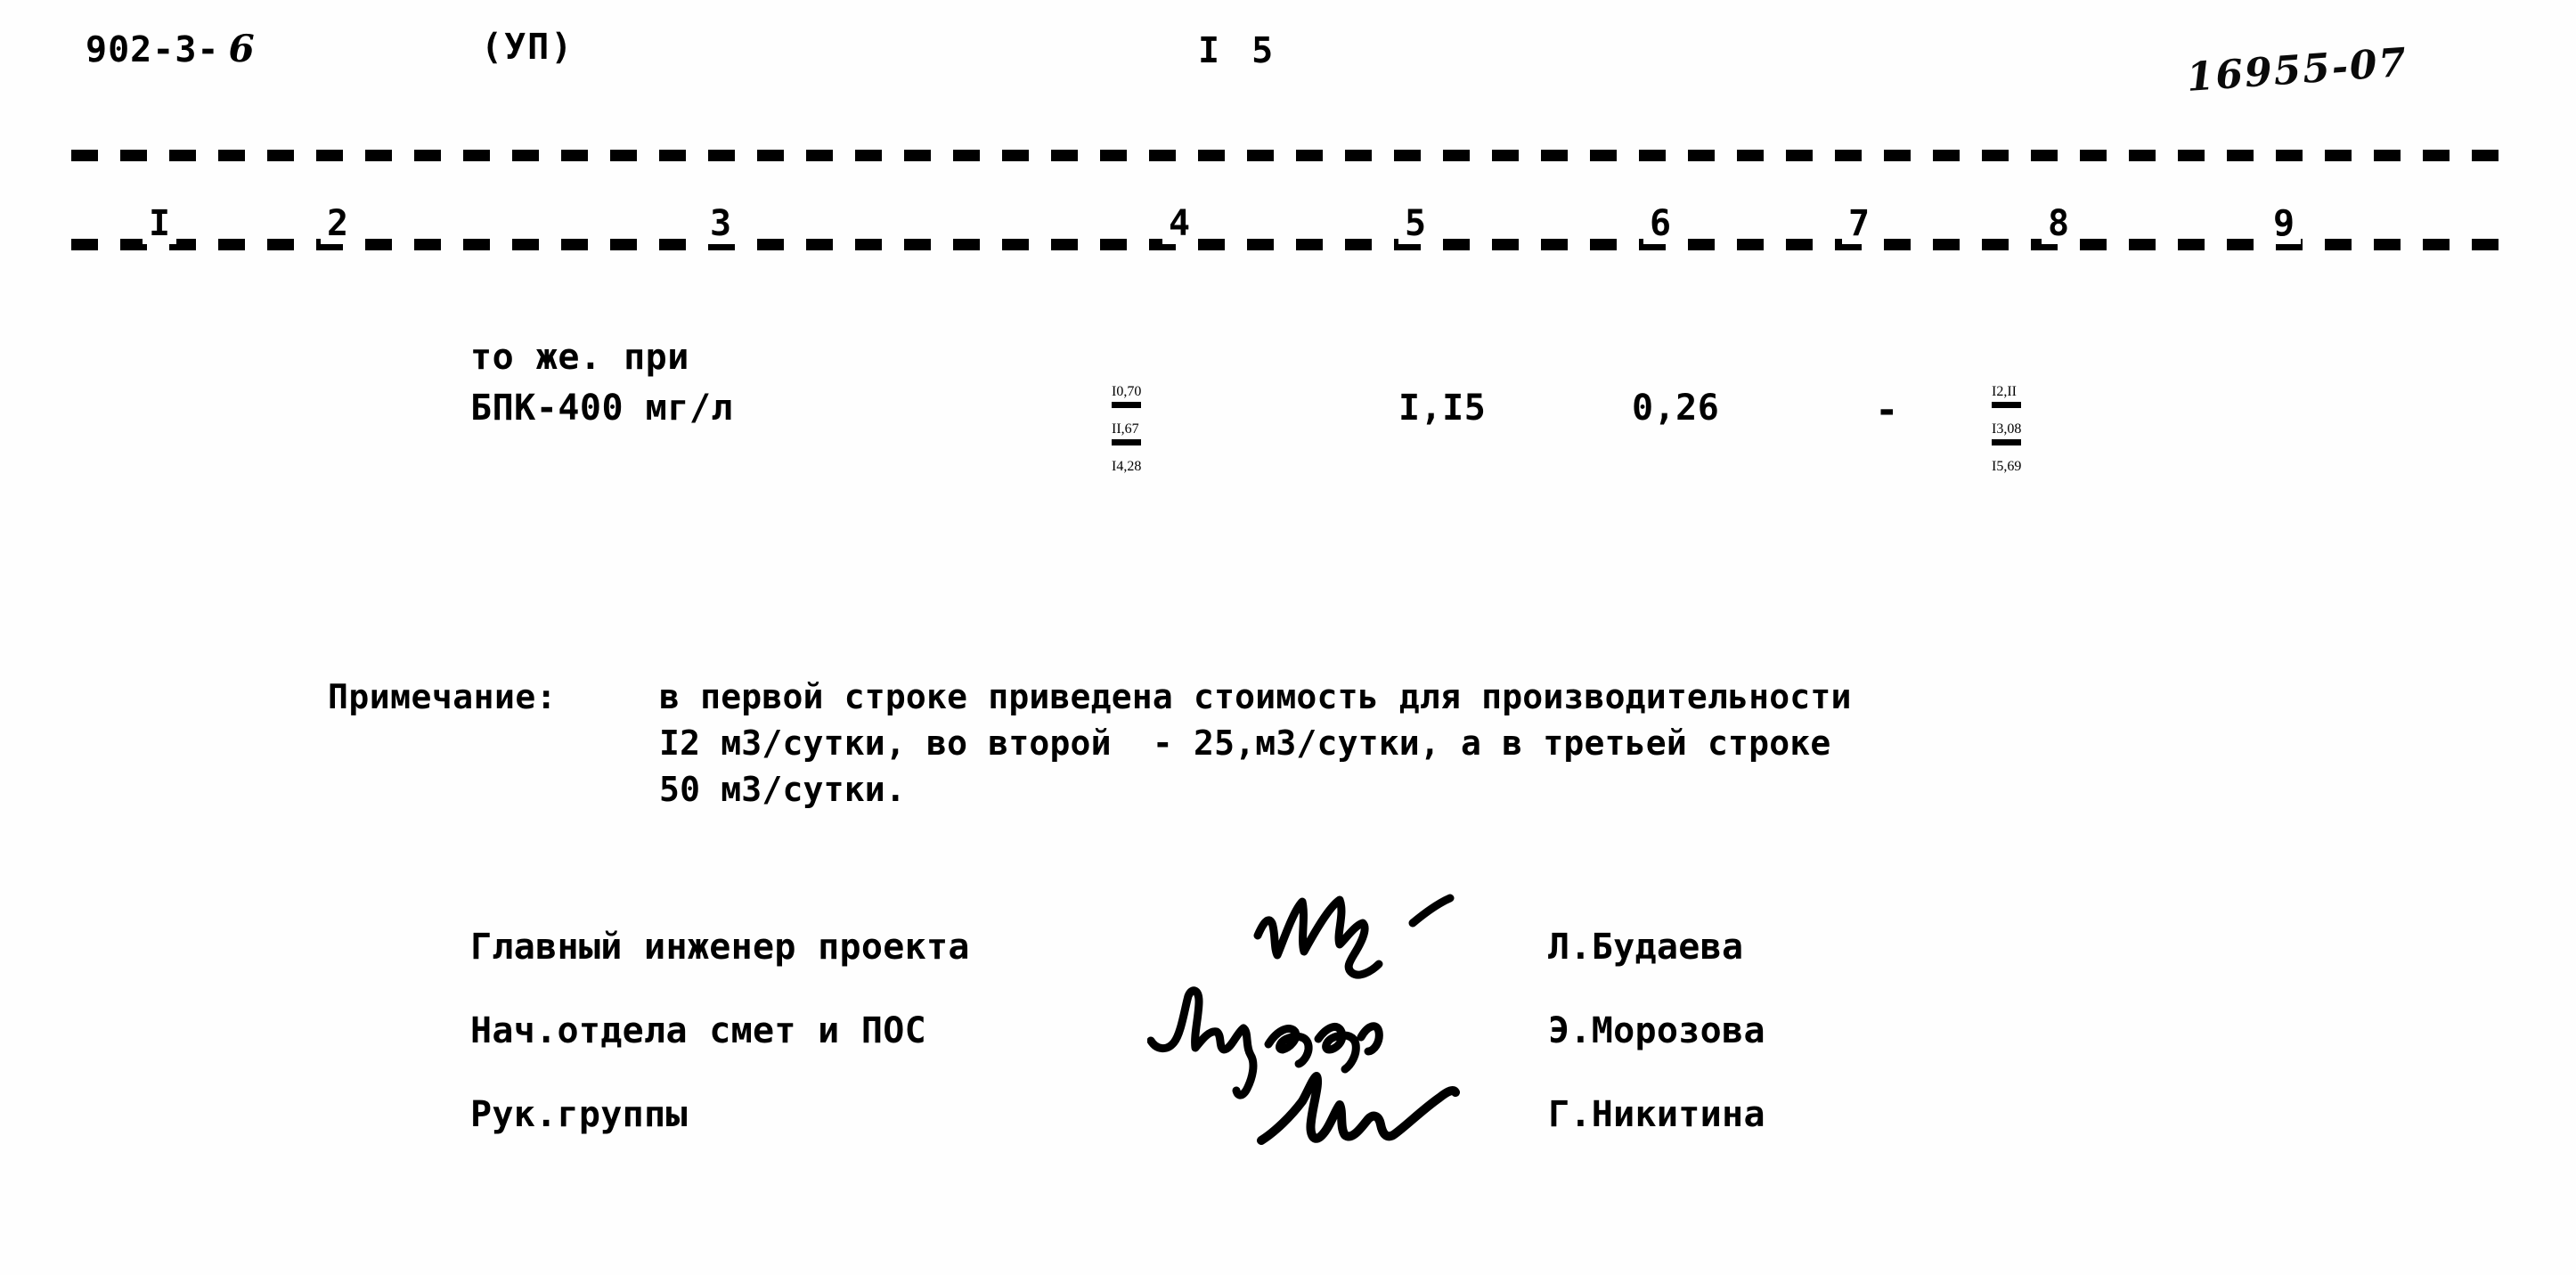 The width and height of the screenshot is (2576, 1275). I want to click on column-8-values: I2,II I3,08 I5,69, so click(2007, 429).